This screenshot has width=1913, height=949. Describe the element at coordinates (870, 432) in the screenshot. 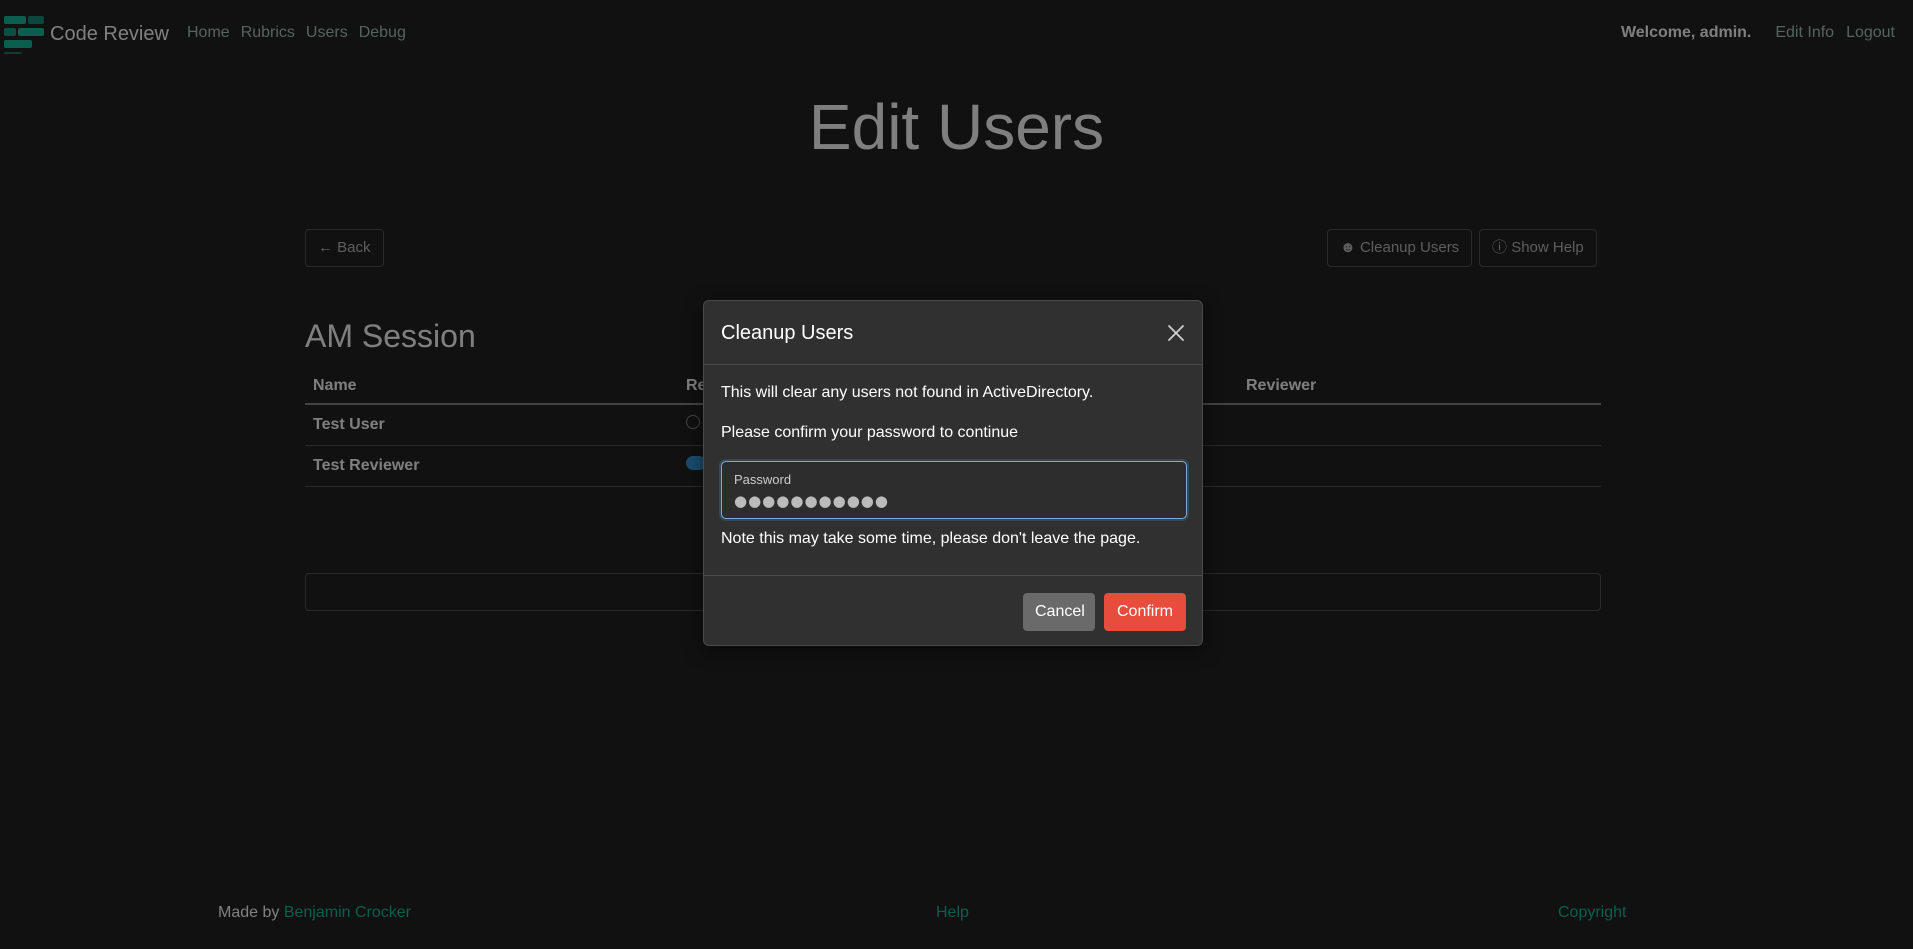

I see `confirm-prompt: Please confirm your password to continue` at that location.